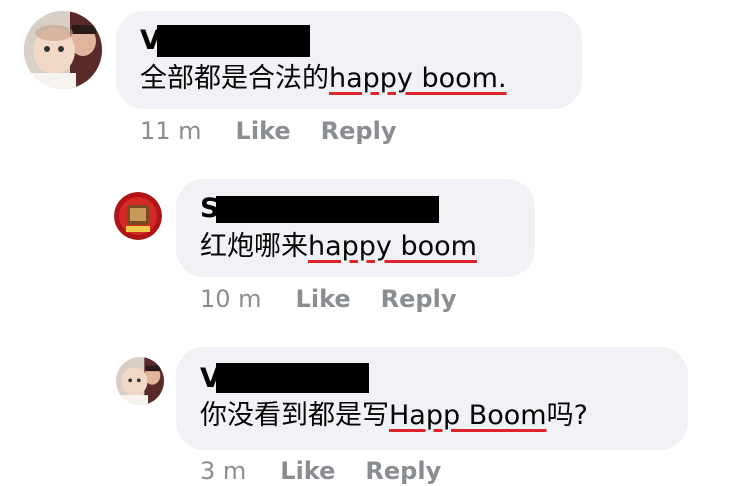  What do you see at coordinates (468, 415) in the screenshot?
I see `comment-text-underlined: Happ Boom` at bounding box center [468, 415].